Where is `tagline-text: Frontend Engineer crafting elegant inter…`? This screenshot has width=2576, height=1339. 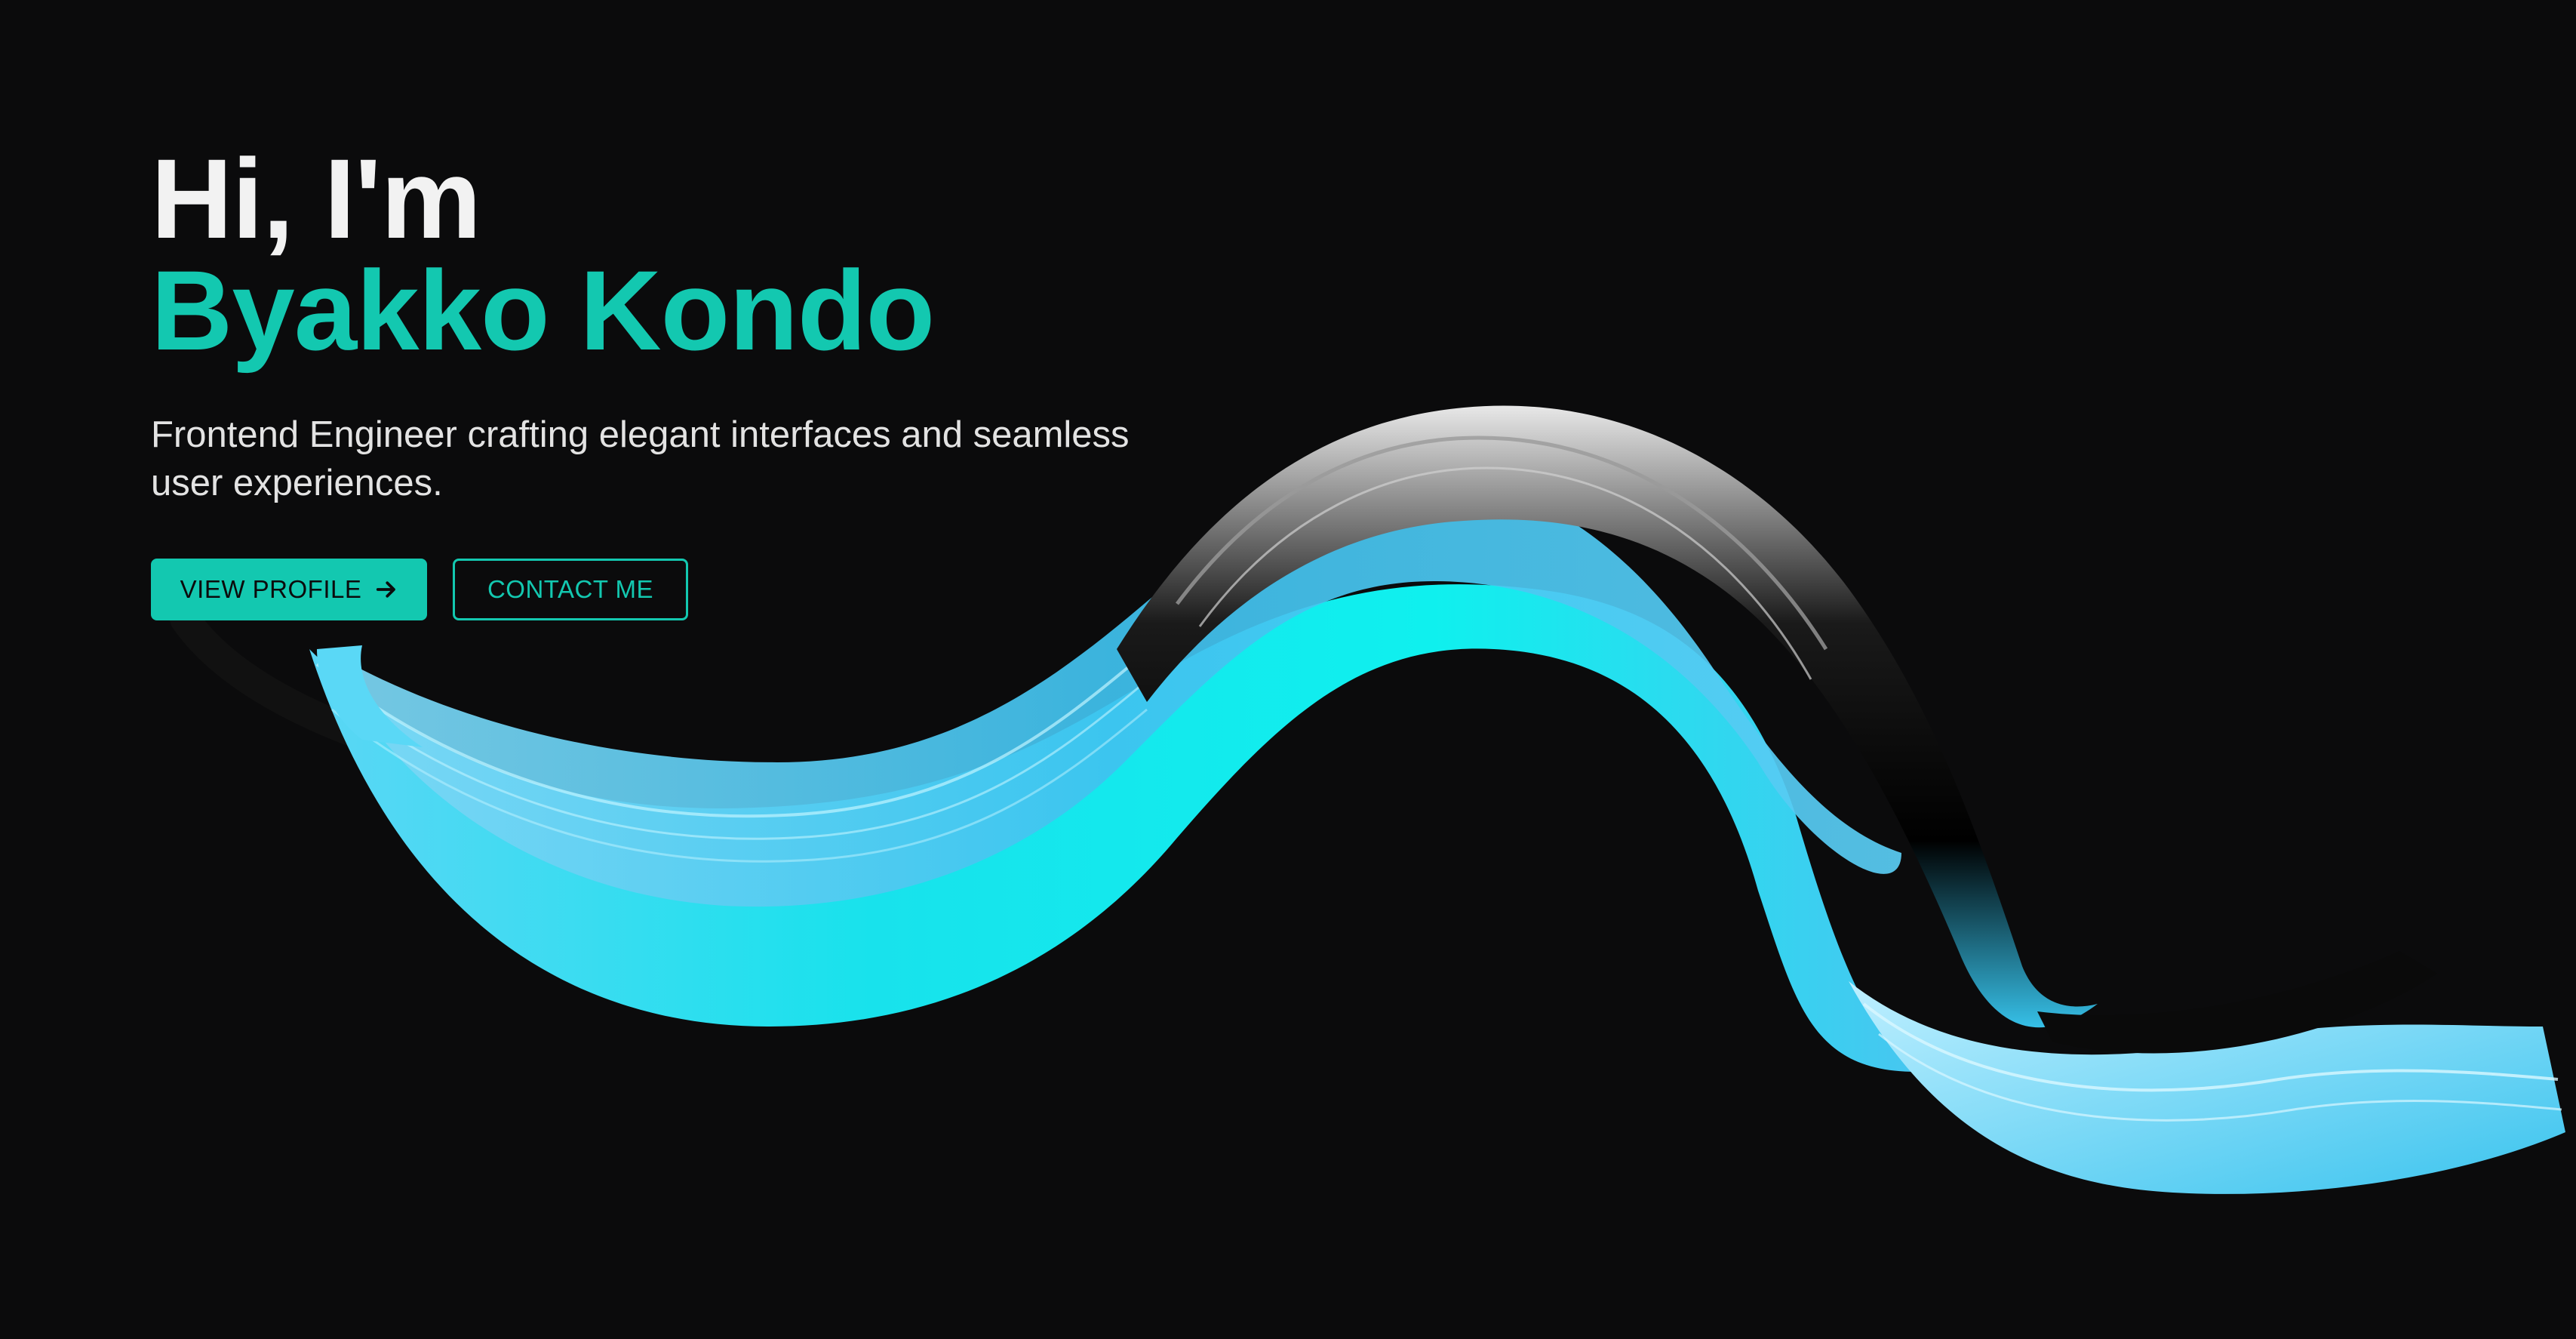
tagline-text: Frontend Engineer crafting elegant inter… is located at coordinates (640, 458).